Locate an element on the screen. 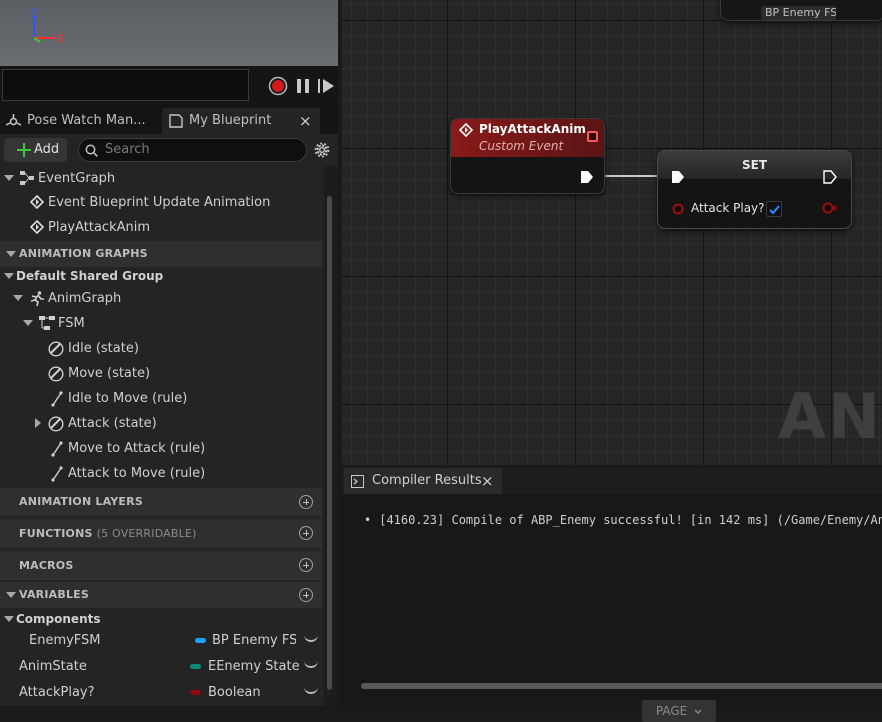  bool-output-pin-icon is located at coordinates (830, 208).